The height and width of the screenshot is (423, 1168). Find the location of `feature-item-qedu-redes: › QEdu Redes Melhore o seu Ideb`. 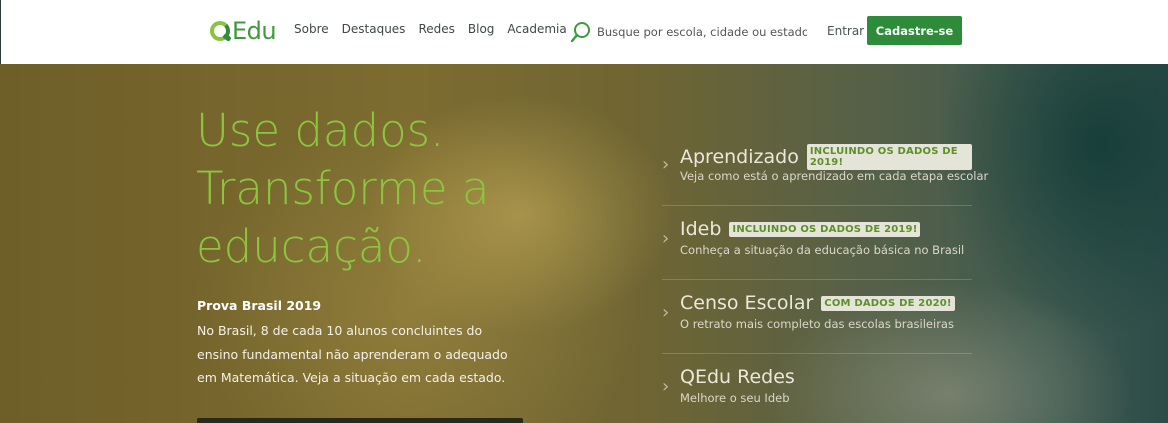

feature-item-qedu-redes: › QEdu Redes Melhore o seu Ideb is located at coordinates (817, 388).